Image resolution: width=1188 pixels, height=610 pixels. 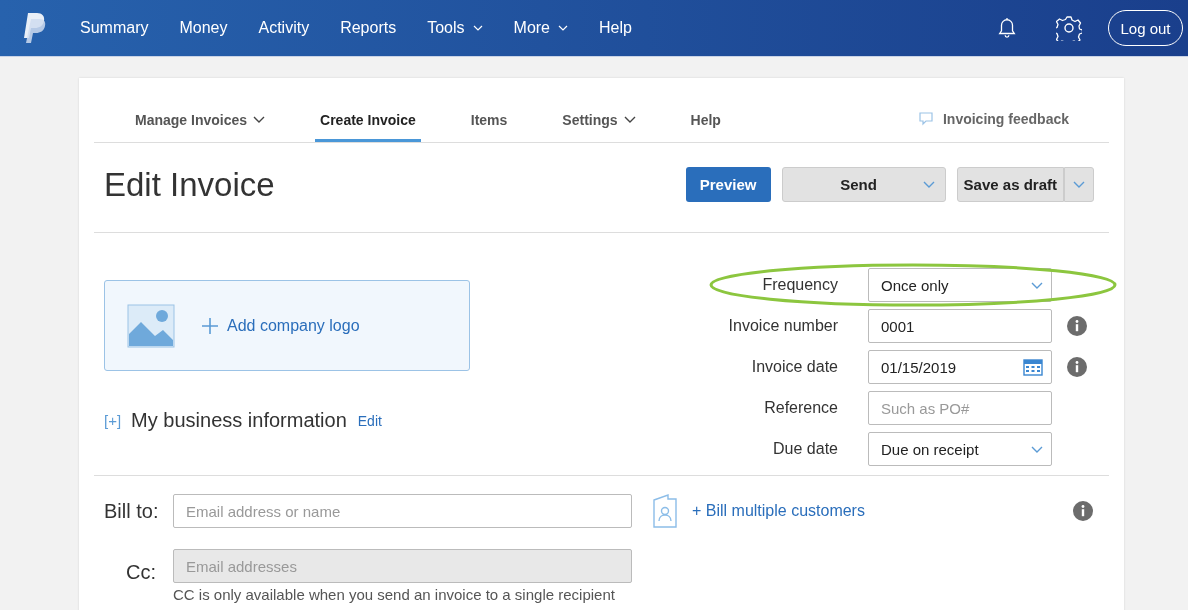 I want to click on contact-card-icon, so click(x=665, y=511).